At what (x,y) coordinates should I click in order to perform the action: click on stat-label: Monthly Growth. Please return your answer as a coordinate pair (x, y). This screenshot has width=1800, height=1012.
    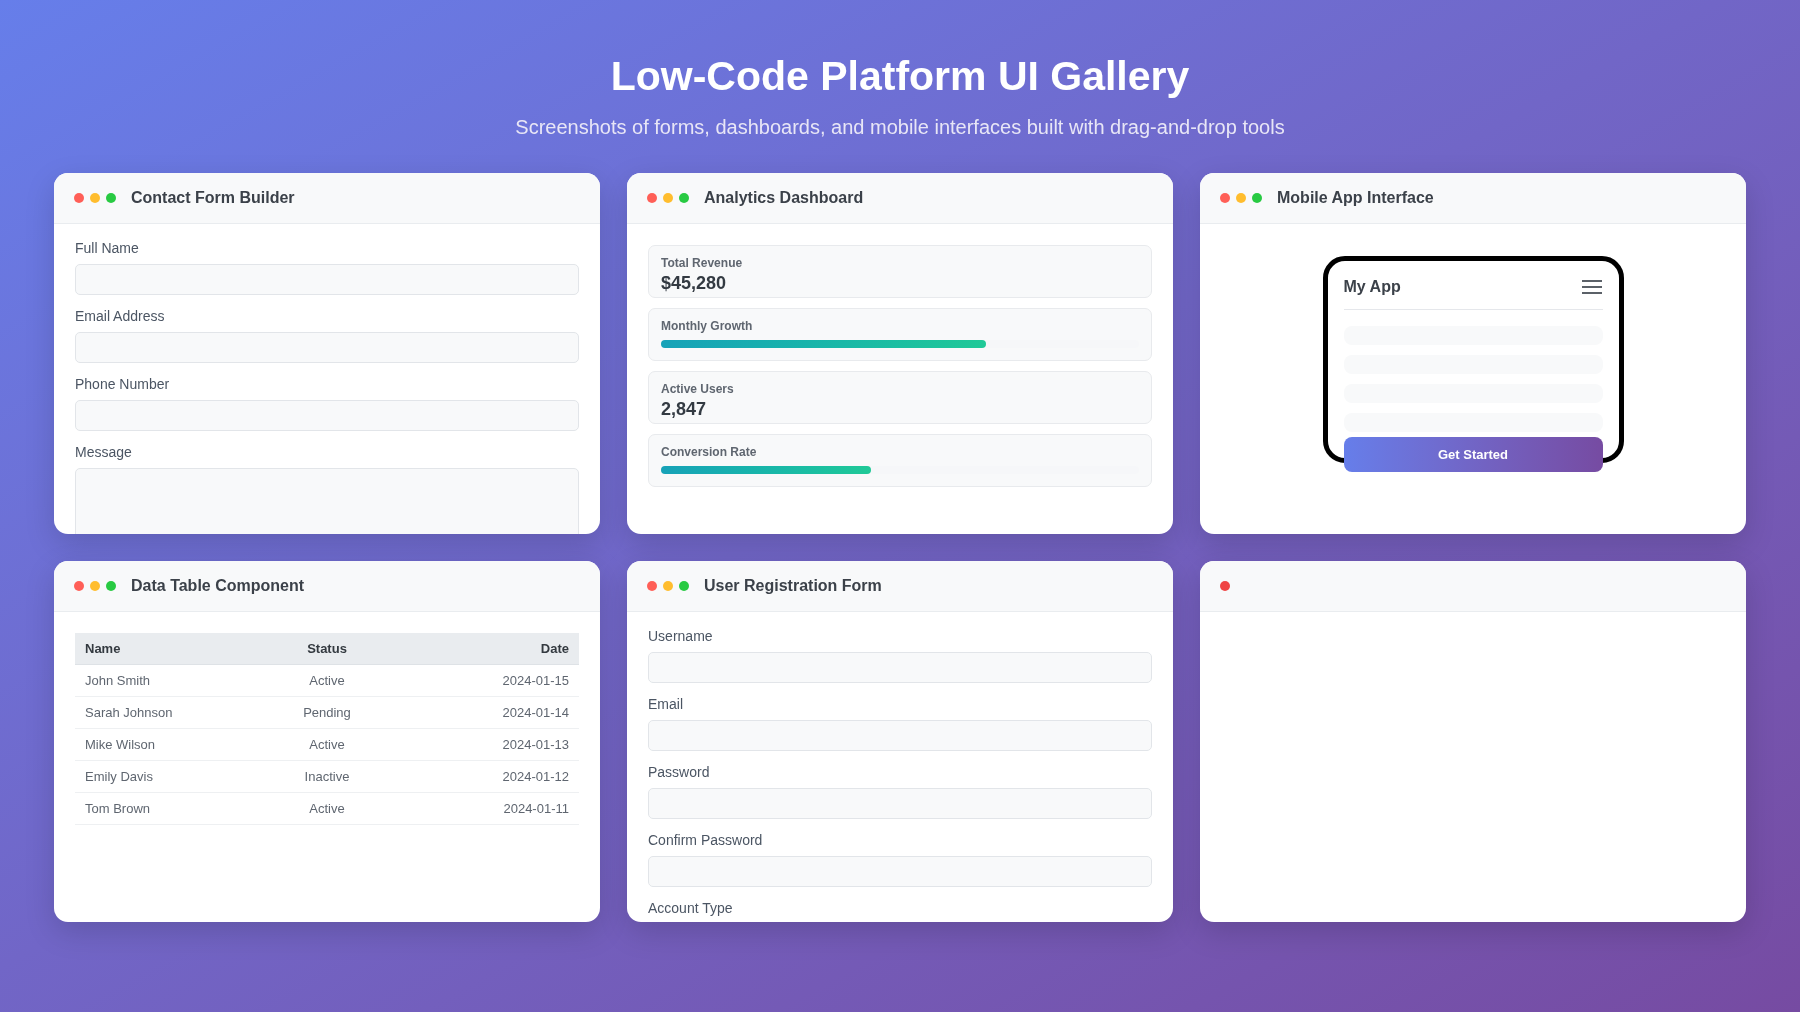
    Looking at the image, I should click on (707, 326).